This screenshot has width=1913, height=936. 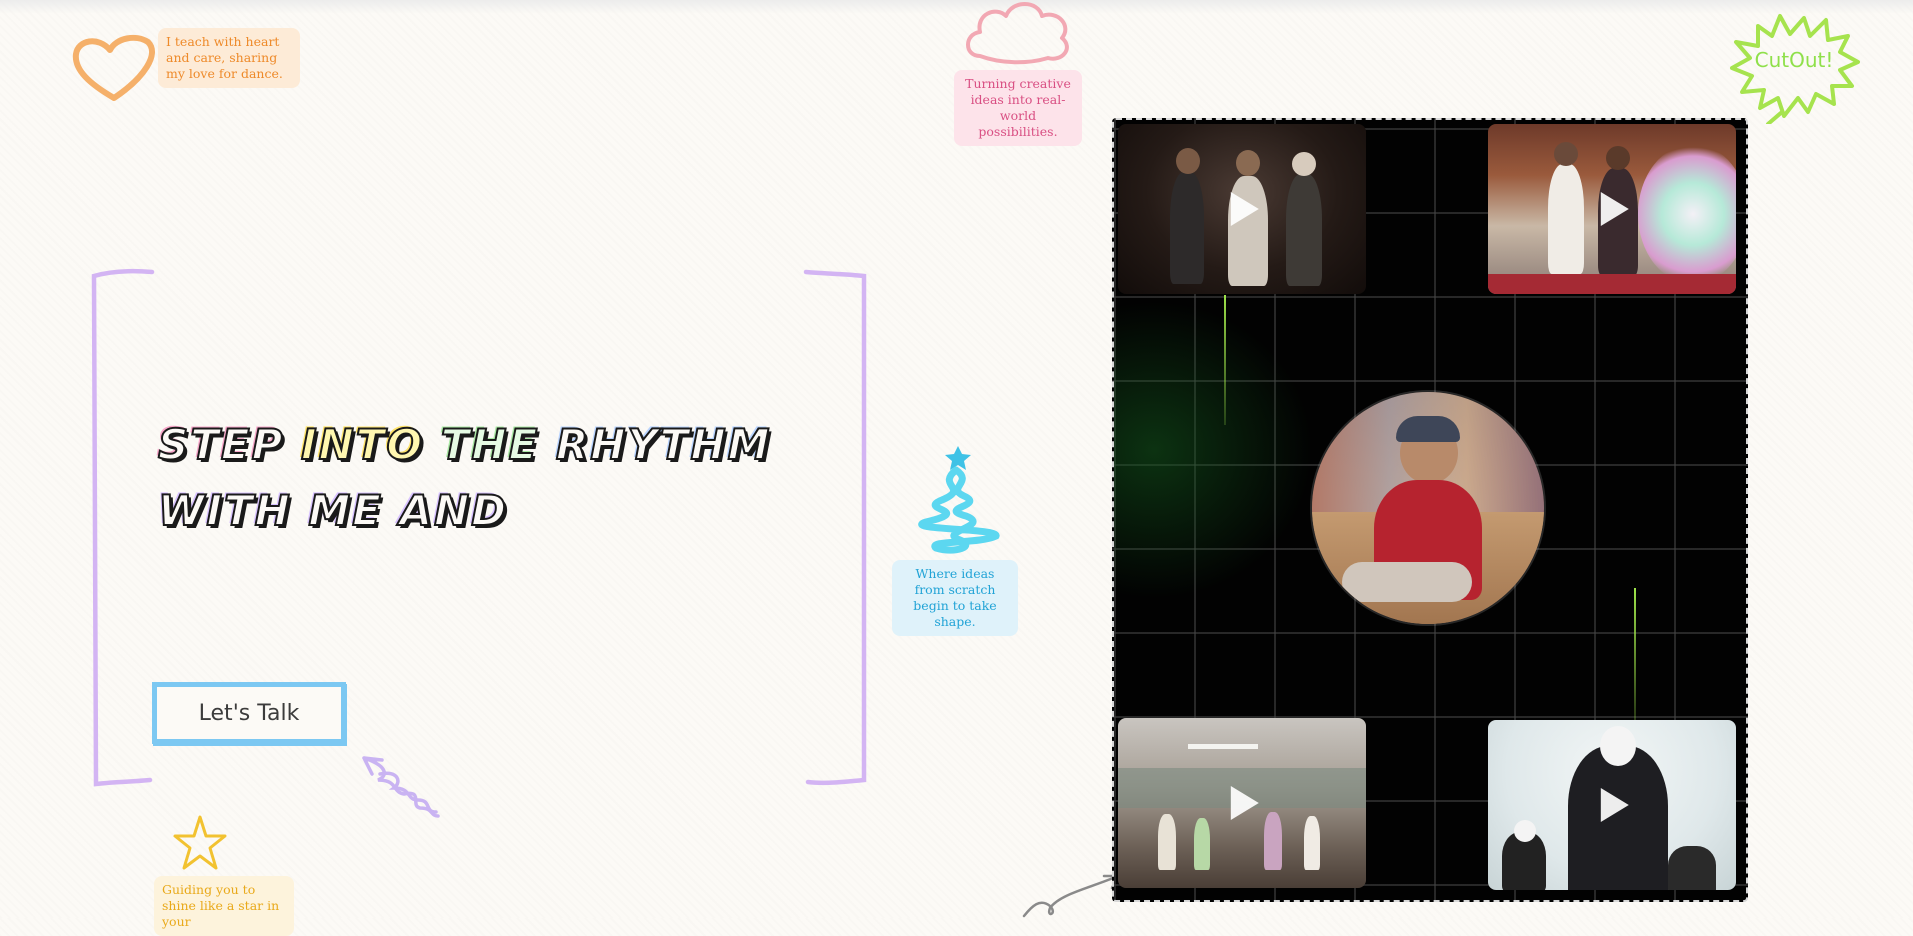 I want to click on headline-word-step: STEP, so click(x=221, y=444).